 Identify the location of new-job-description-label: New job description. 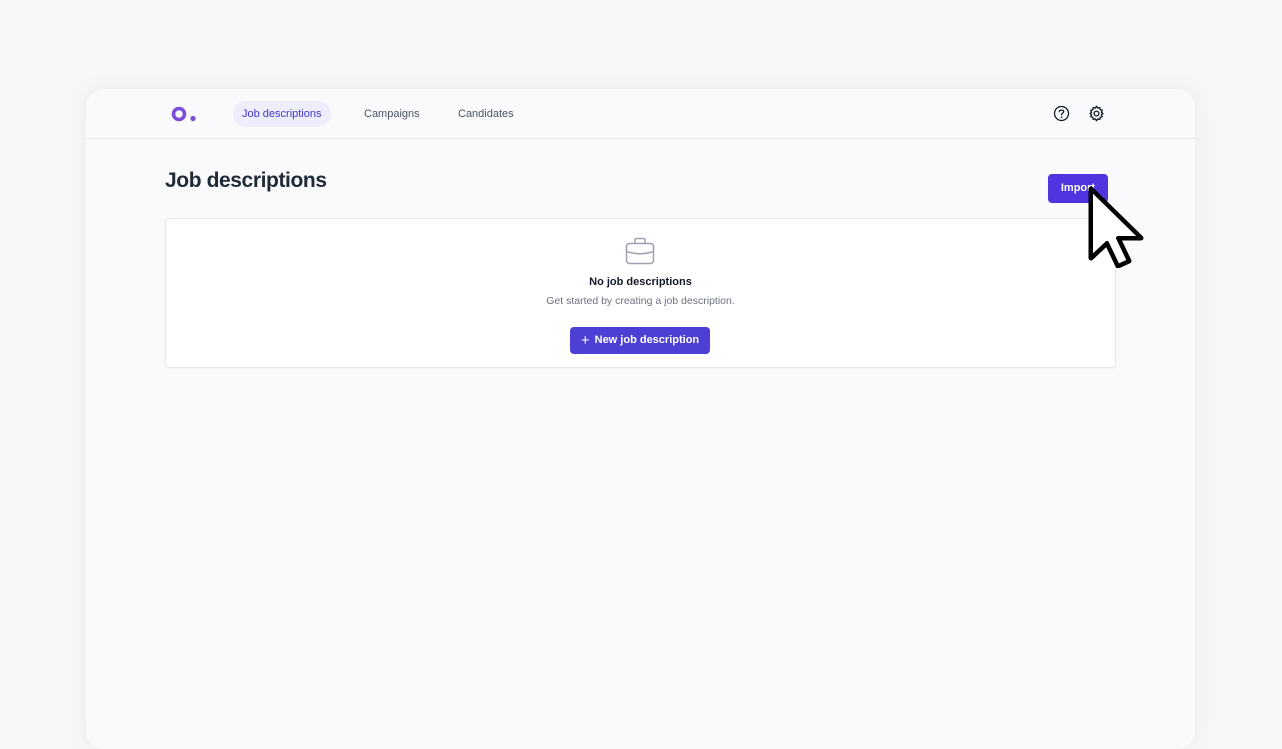
(647, 340).